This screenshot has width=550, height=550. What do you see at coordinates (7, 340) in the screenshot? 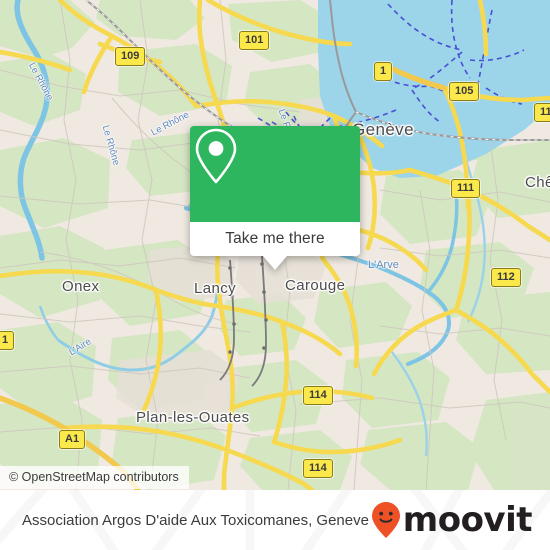
I see `route-shield-1-west: 1` at bounding box center [7, 340].